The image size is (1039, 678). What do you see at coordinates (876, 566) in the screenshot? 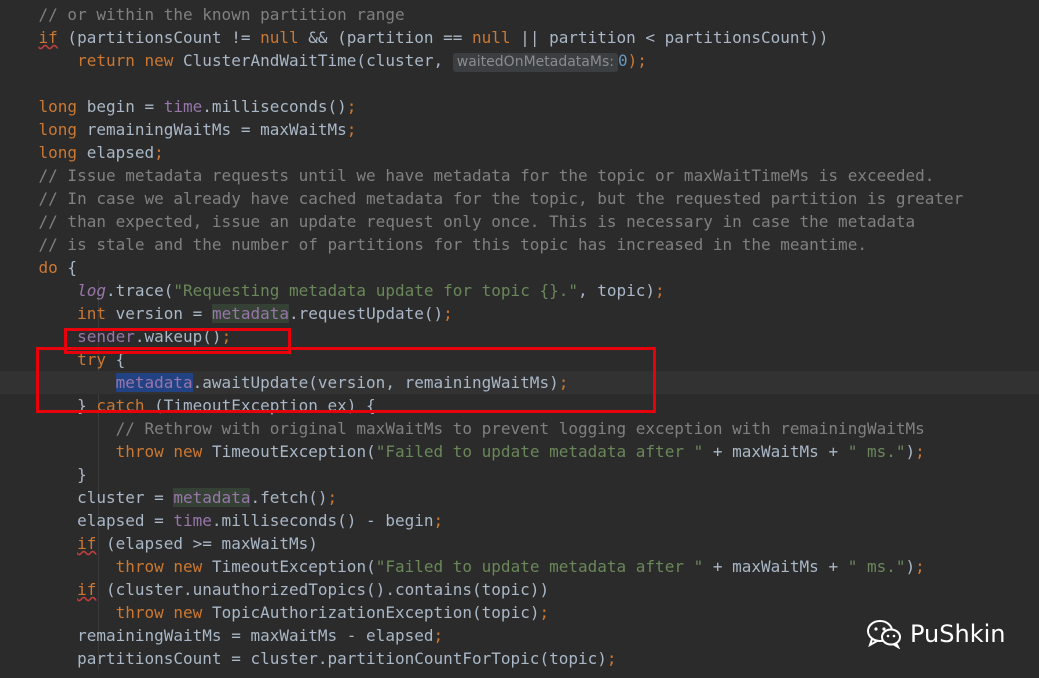
I see `string-literal: " ms."` at bounding box center [876, 566].